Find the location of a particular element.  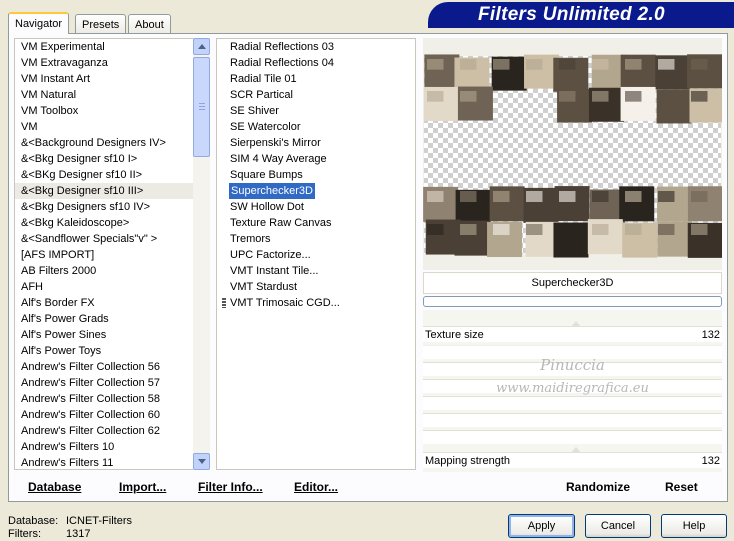

category-item: &<Bkg Designer sf10 I> is located at coordinates (104, 159).